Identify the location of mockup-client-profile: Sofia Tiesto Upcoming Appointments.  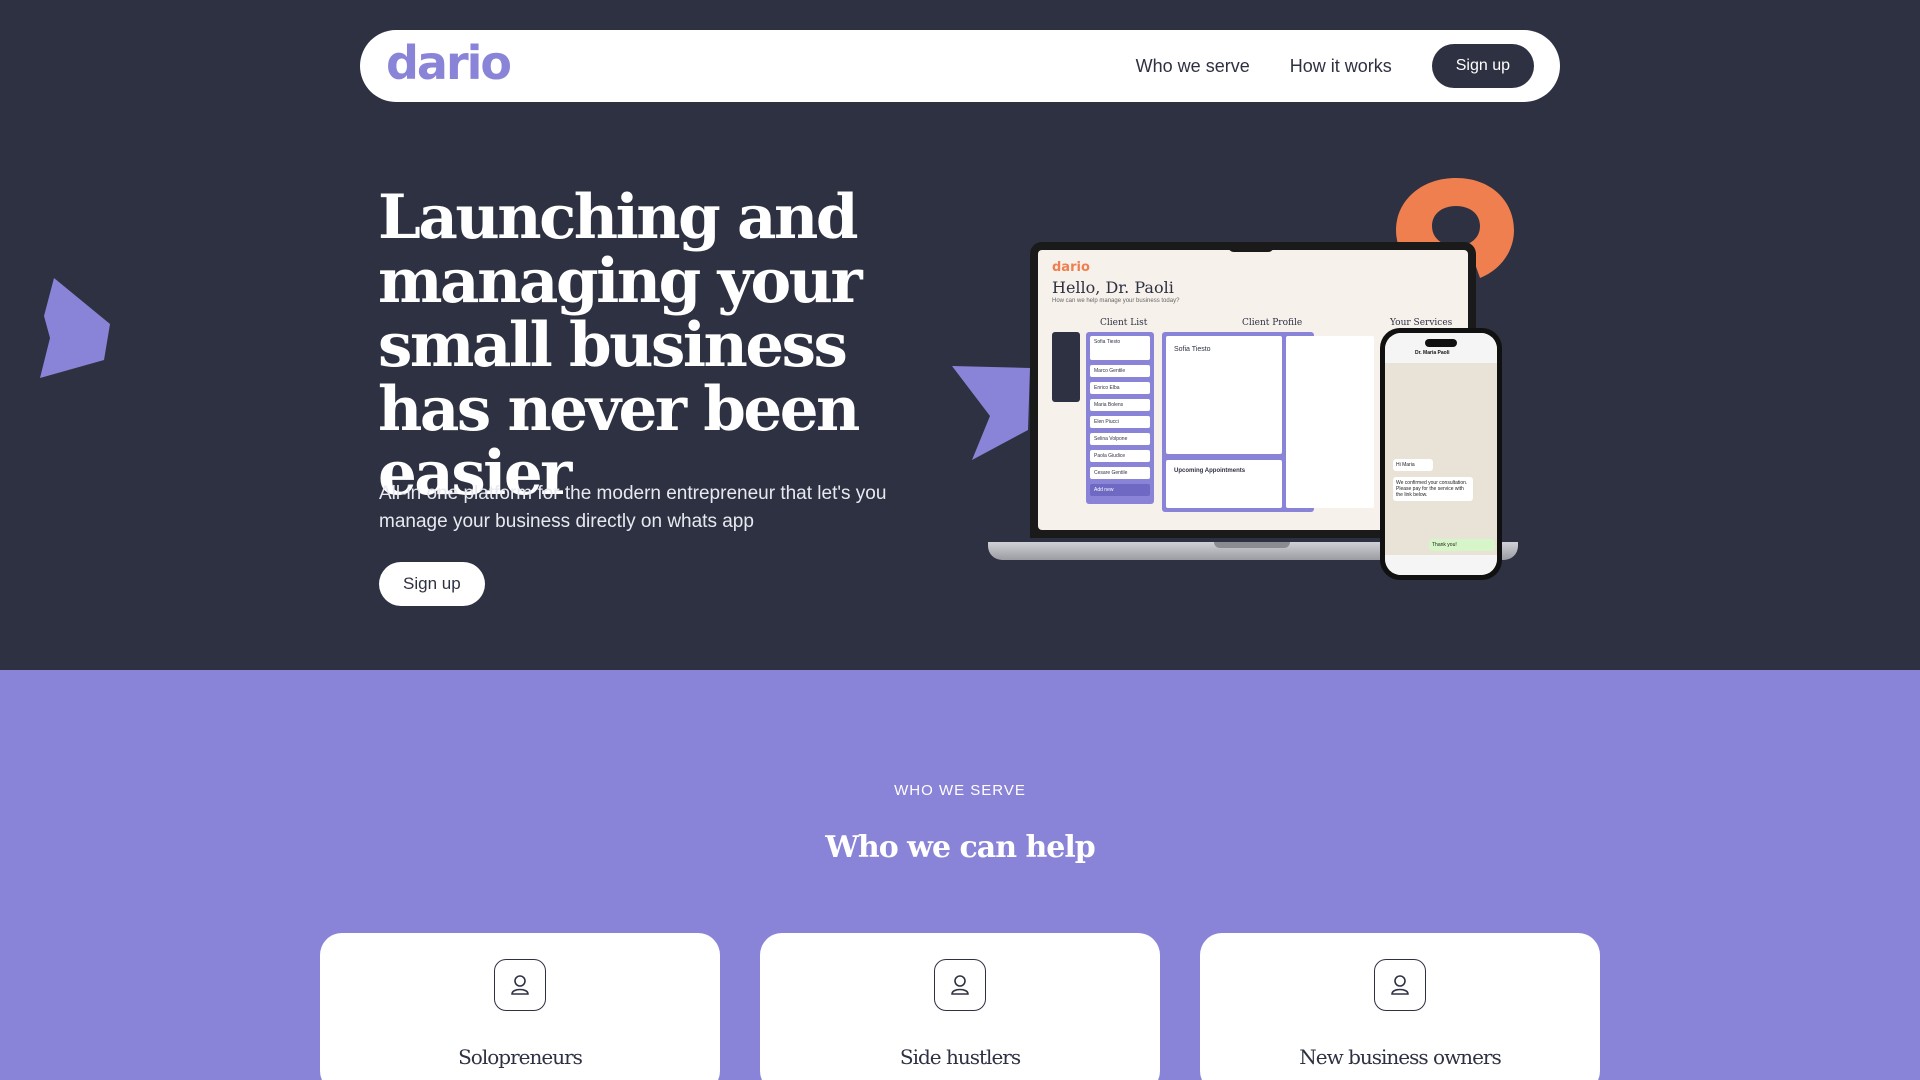
(1268, 422).